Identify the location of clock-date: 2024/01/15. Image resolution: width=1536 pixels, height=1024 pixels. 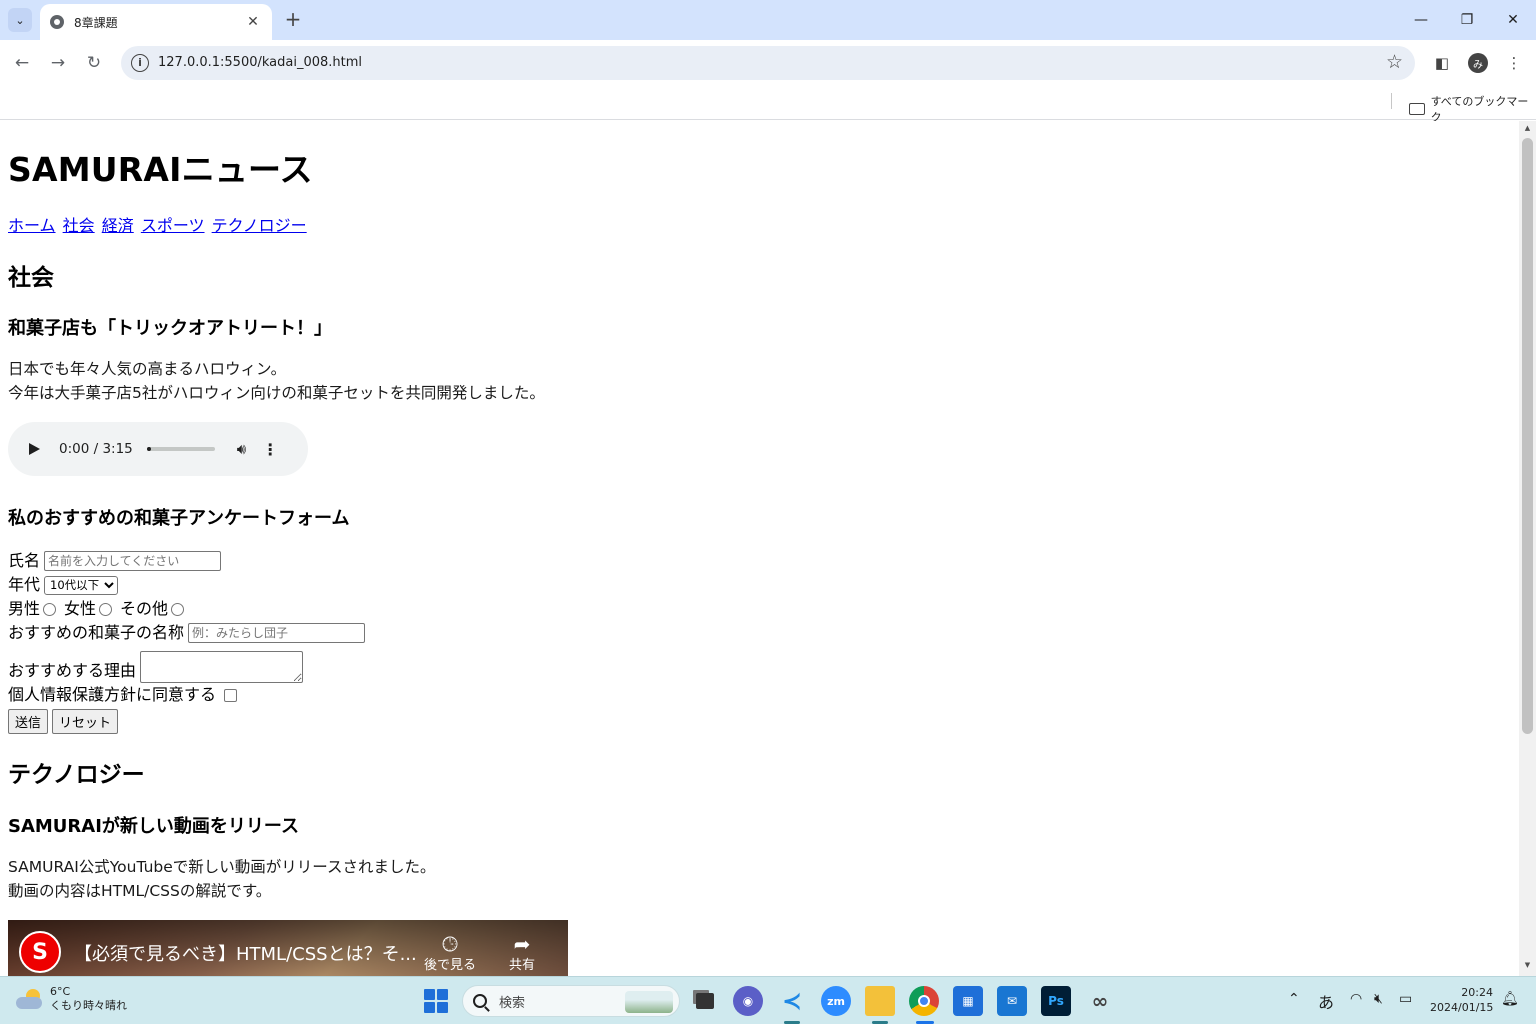
(1462, 1007).